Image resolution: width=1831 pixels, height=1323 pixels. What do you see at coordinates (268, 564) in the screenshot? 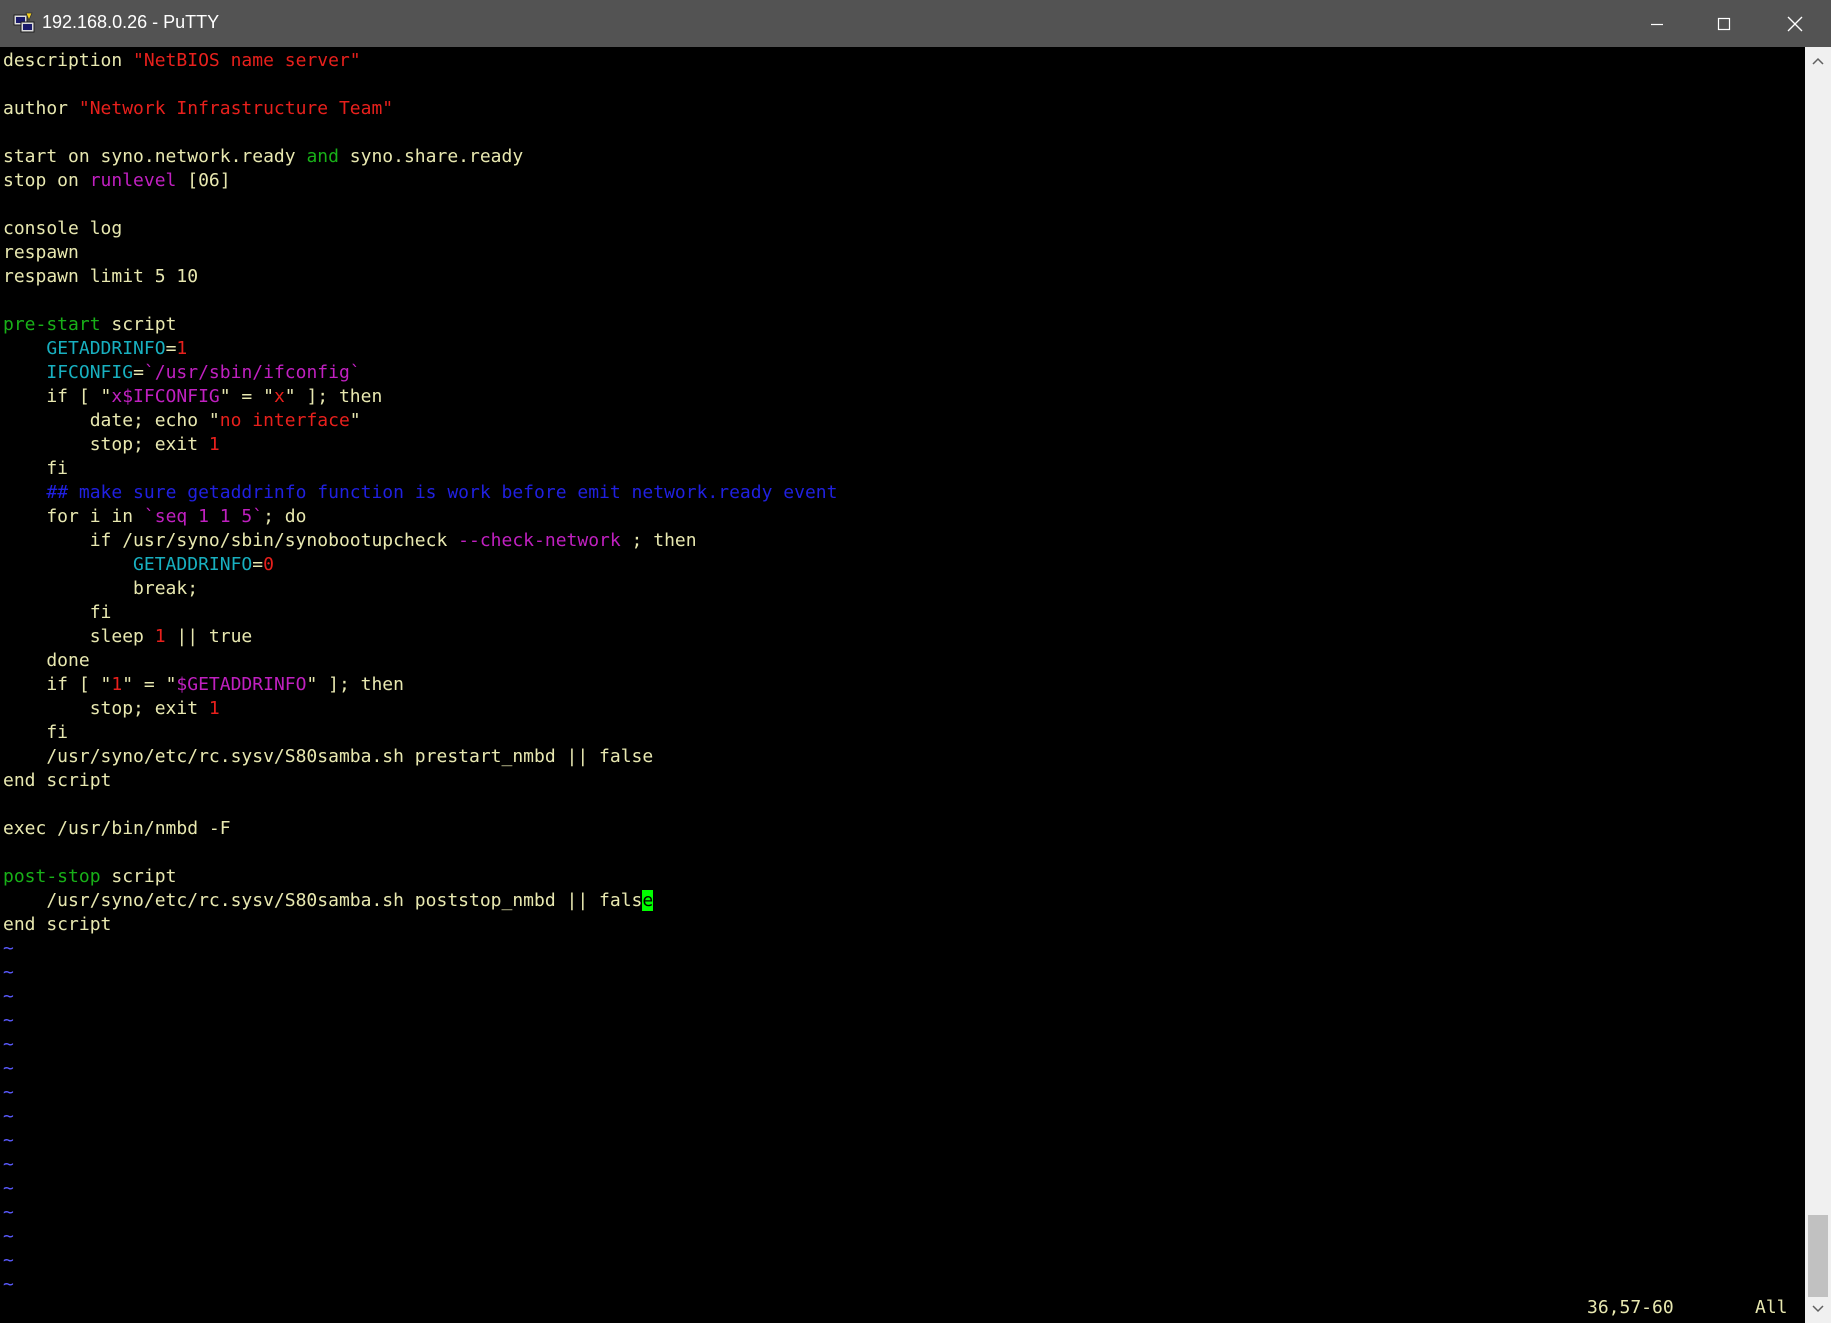
I see `code-token: 0` at bounding box center [268, 564].